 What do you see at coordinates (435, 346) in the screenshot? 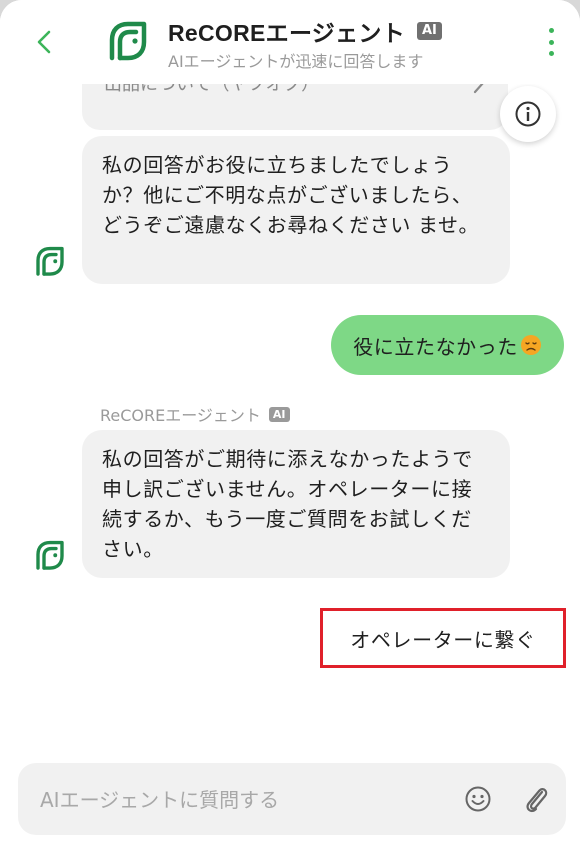
I see `user-message-text: 役に立たなかった` at bounding box center [435, 346].